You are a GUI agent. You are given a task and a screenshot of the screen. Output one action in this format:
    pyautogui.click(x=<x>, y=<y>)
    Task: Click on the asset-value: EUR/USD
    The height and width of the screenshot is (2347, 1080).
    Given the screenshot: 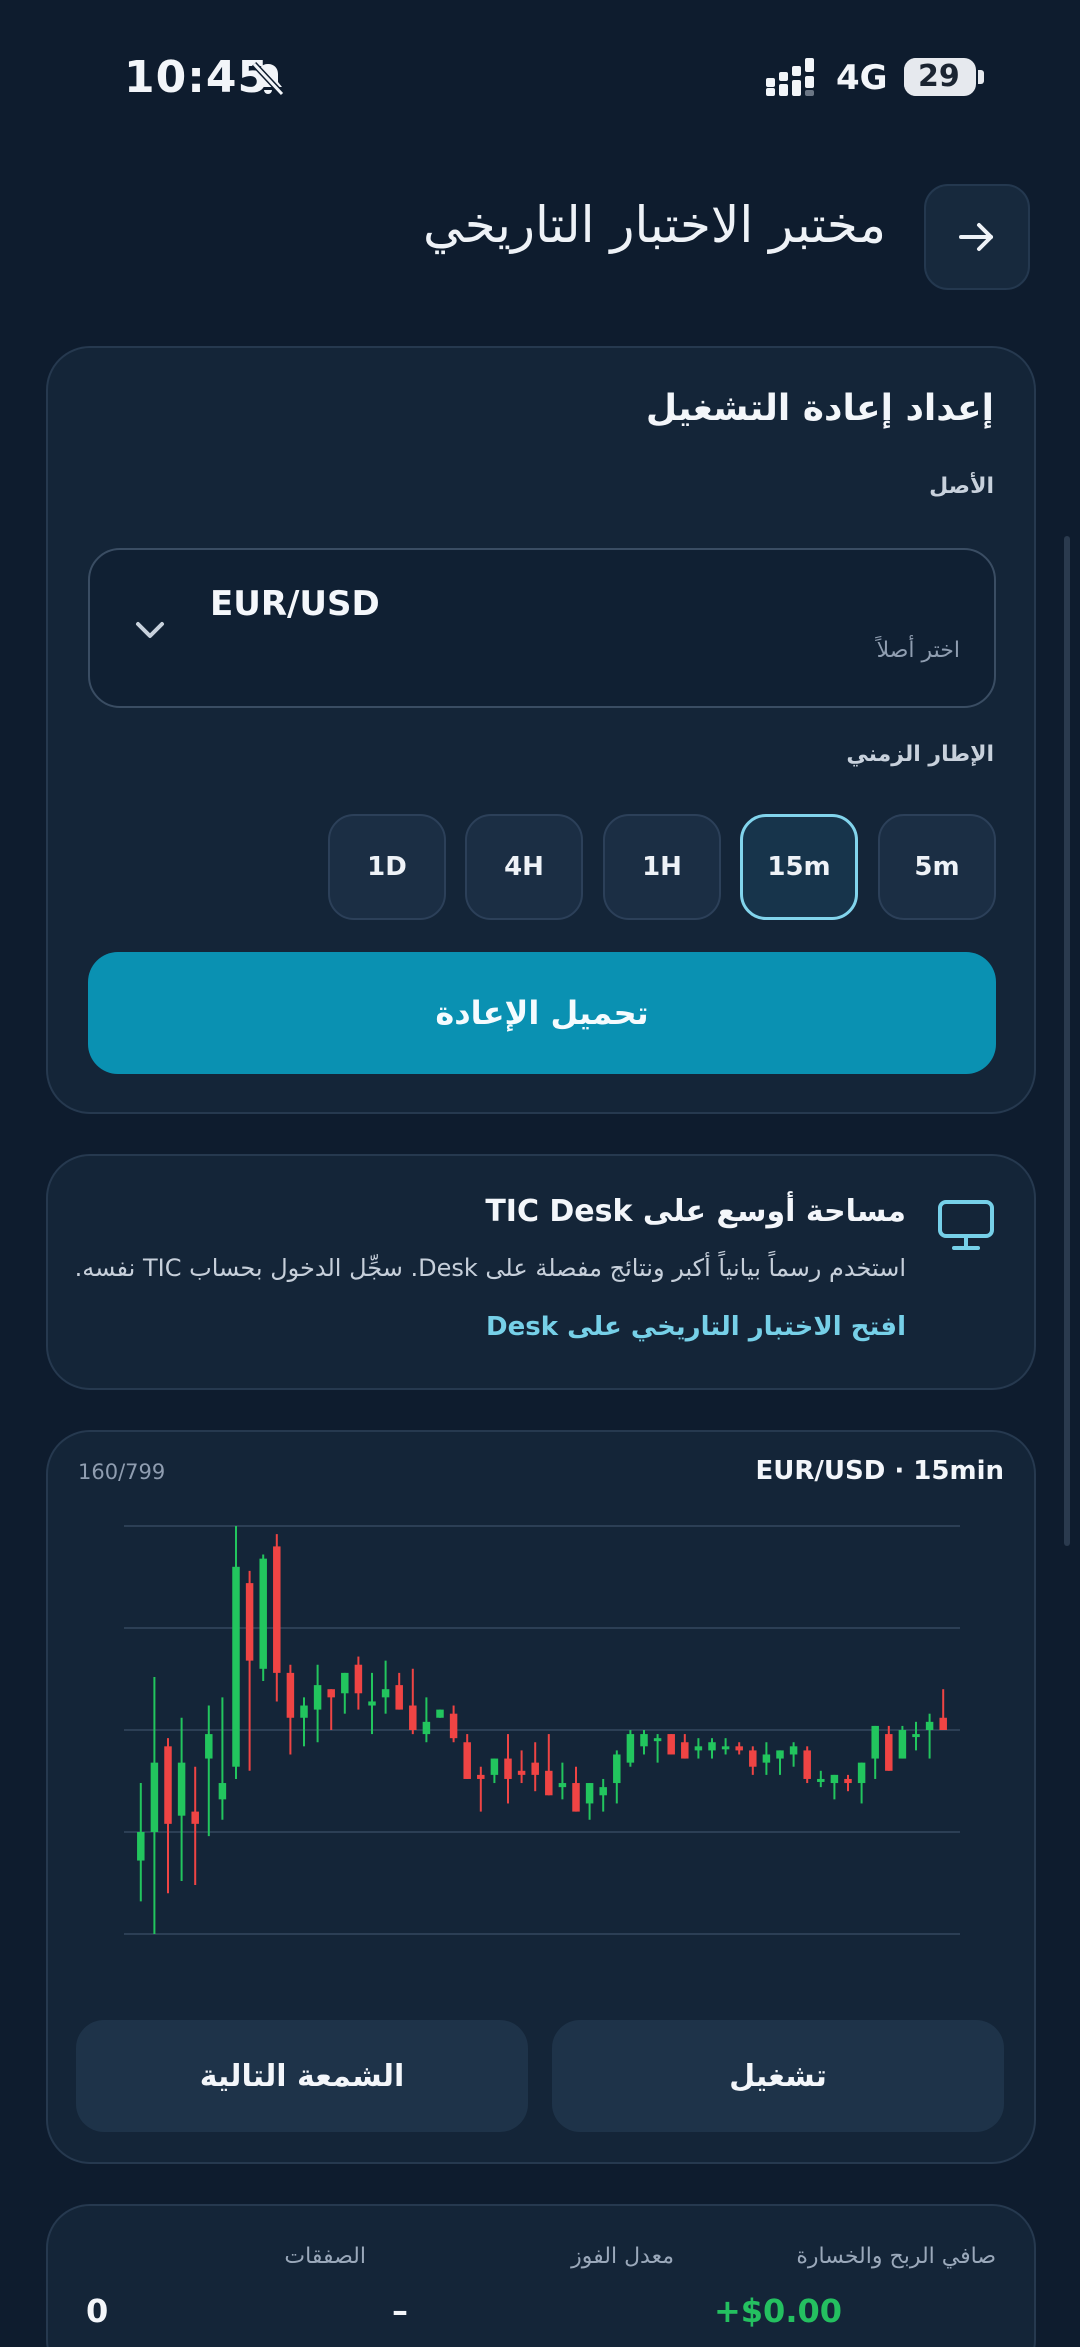 What is the action you would take?
    pyautogui.click(x=295, y=604)
    